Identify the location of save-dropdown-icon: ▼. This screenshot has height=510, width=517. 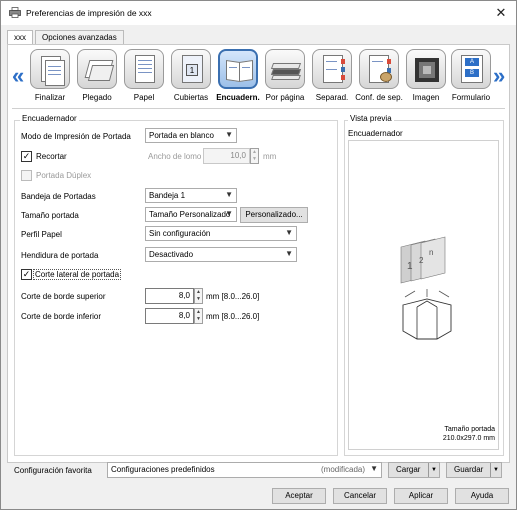
(495, 470).